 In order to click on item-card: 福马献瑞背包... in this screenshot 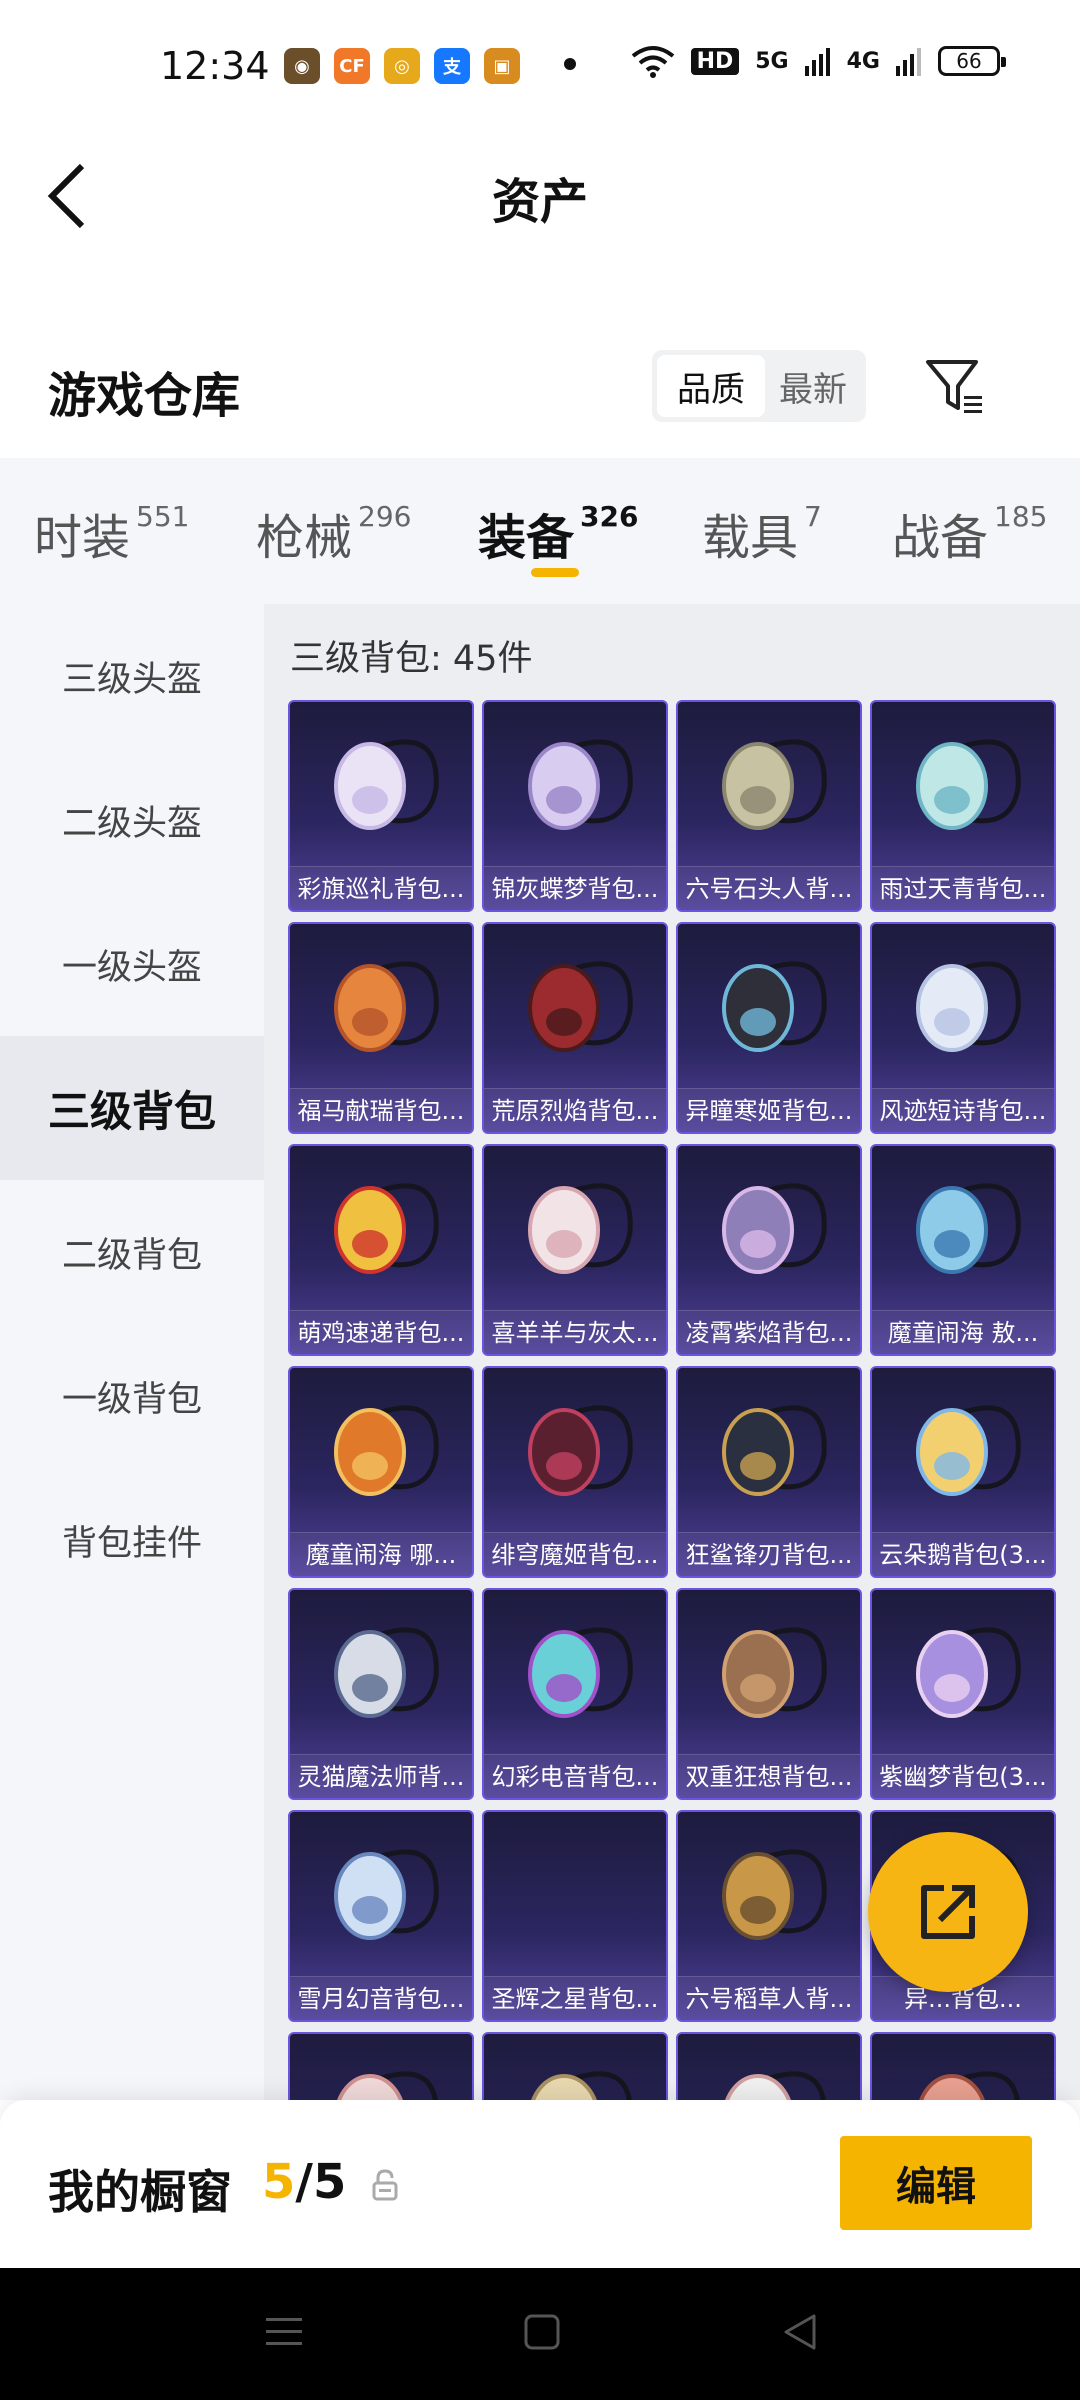, I will do `click(381, 1028)`.